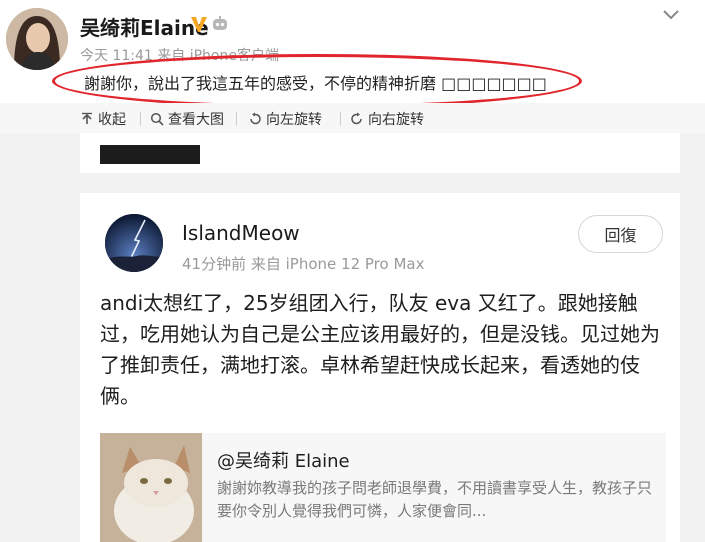 This screenshot has width=705, height=542. What do you see at coordinates (396, 120) in the screenshot?
I see `rotate-right-label: 向右旋转` at bounding box center [396, 120].